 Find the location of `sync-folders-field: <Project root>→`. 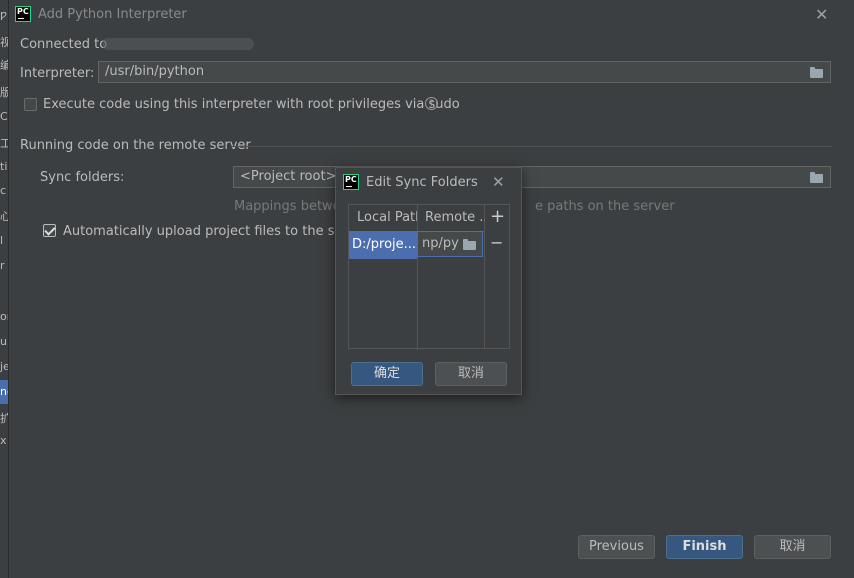

sync-folders-field: <Project root>→ is located at coordinates (532, 177).